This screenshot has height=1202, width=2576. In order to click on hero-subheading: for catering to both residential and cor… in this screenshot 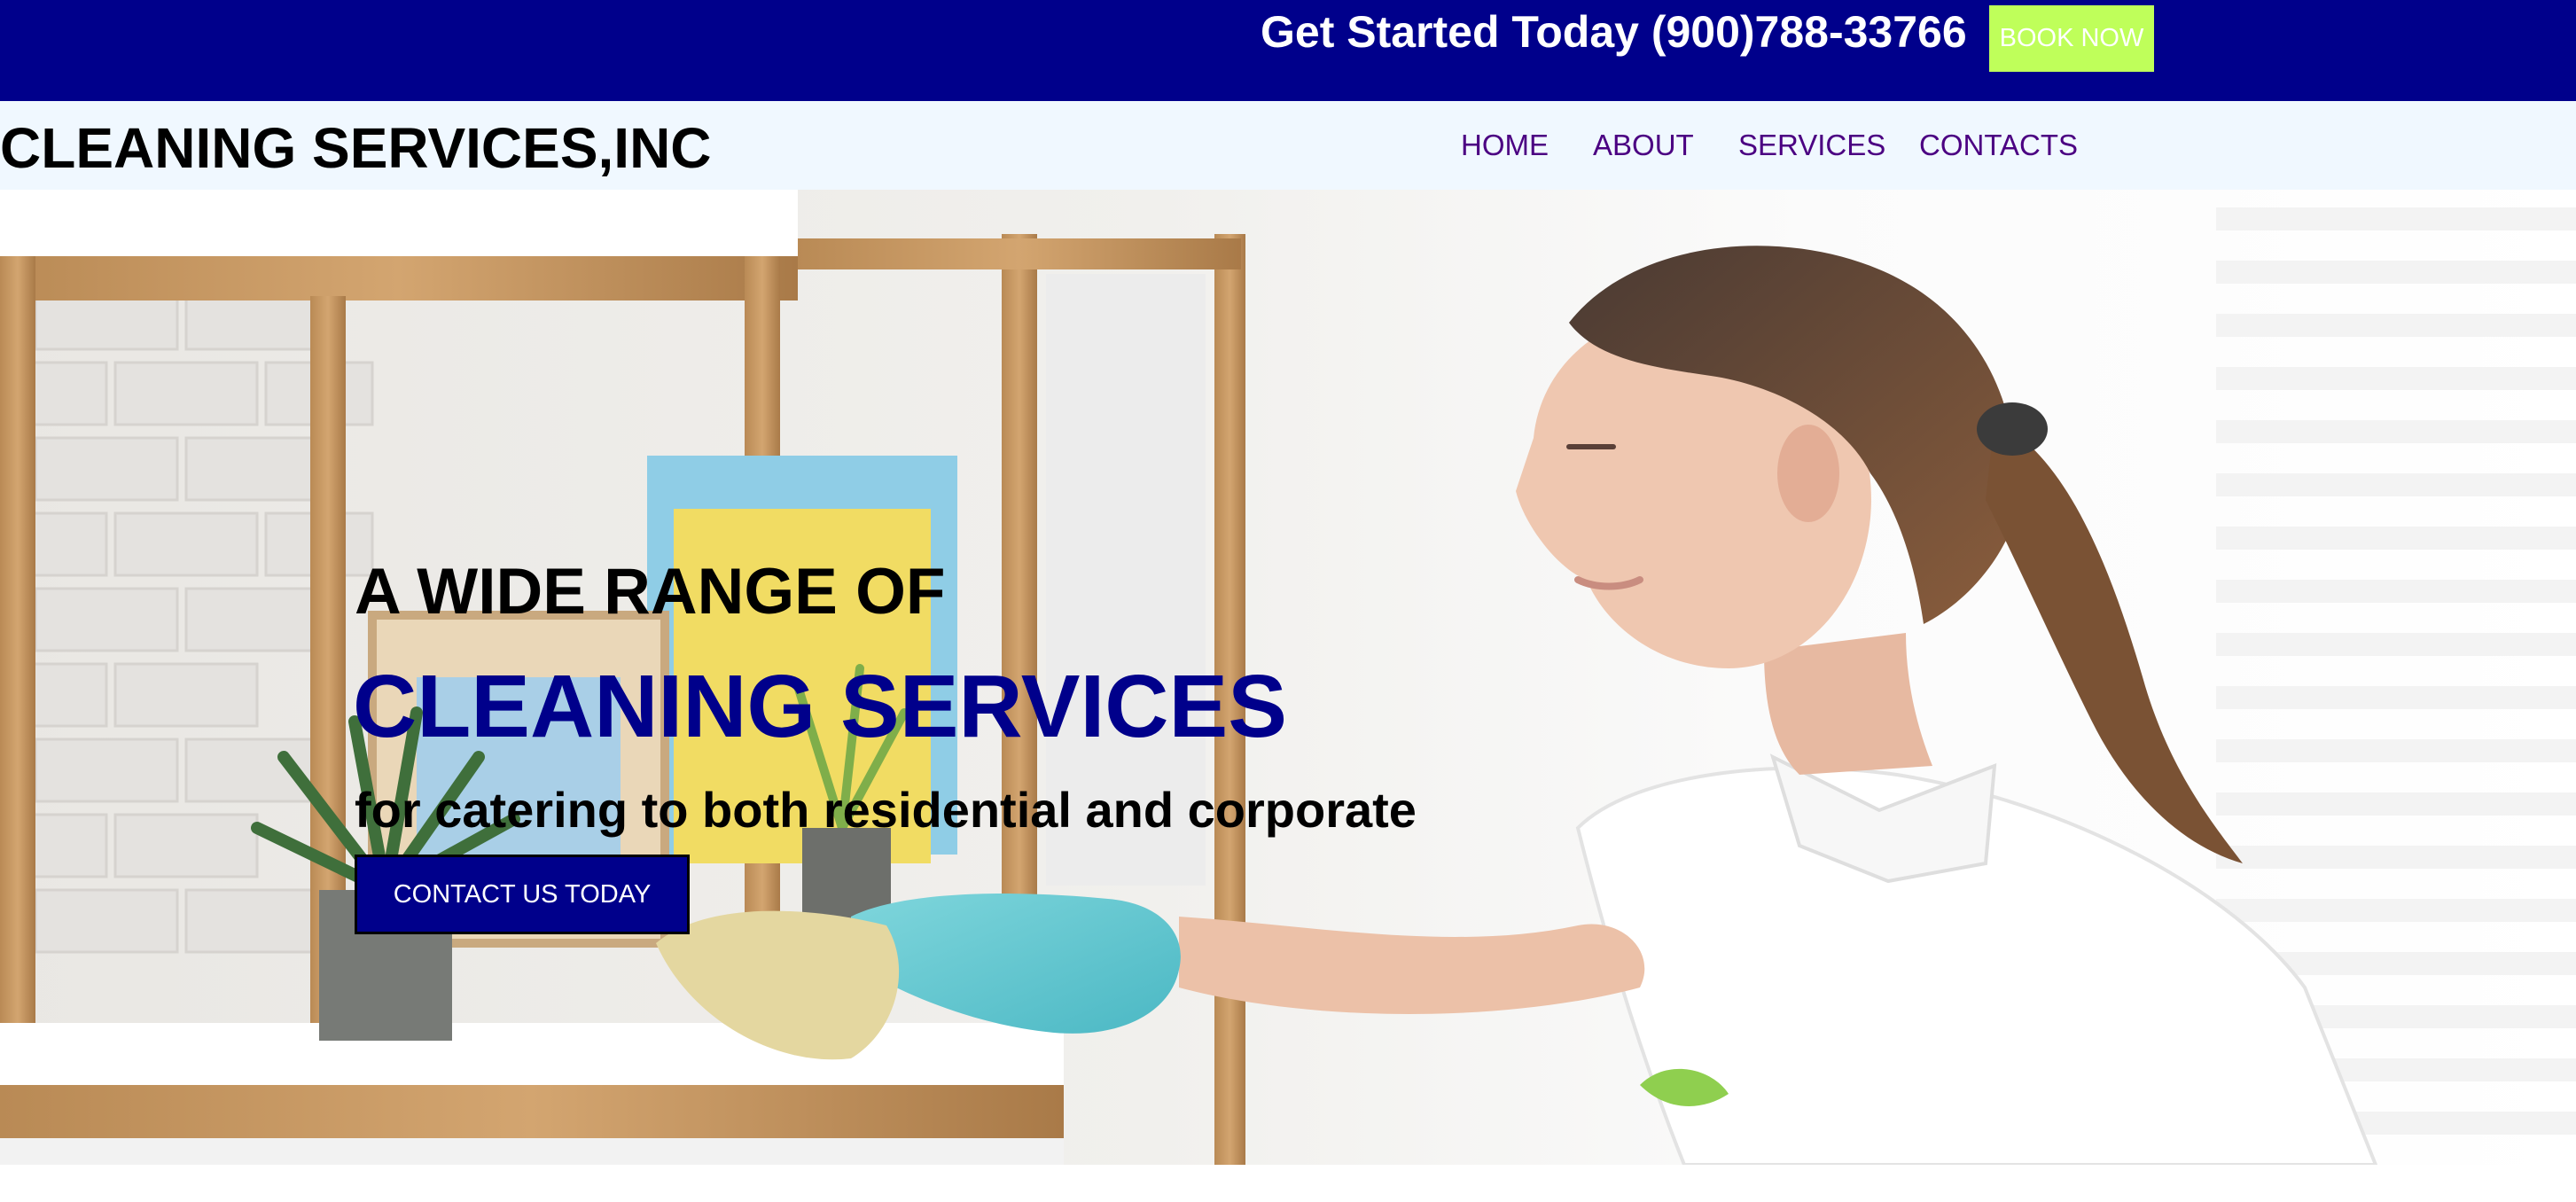, I will do `click(886, 810)`.